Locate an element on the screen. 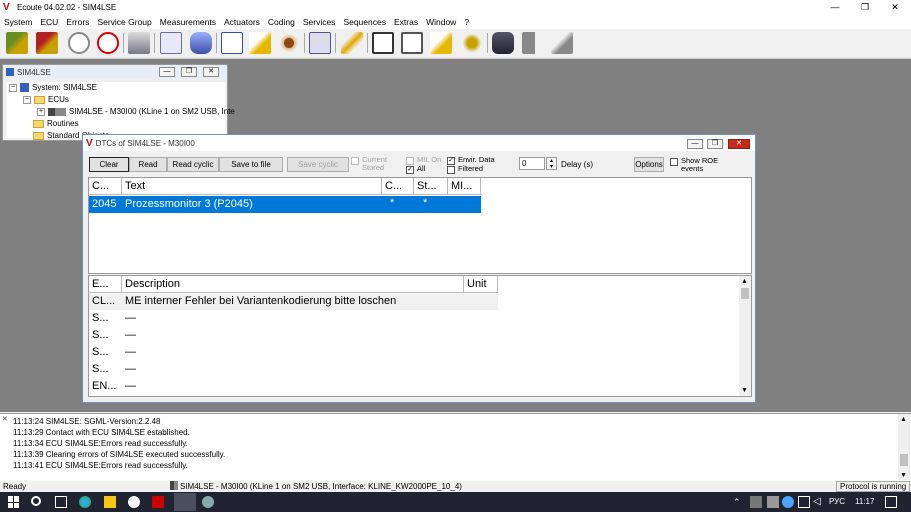 The width and height of the screenshot is (911, 512). log-scrollbar: ▲ ▼ is located at coordinates (904, 447).